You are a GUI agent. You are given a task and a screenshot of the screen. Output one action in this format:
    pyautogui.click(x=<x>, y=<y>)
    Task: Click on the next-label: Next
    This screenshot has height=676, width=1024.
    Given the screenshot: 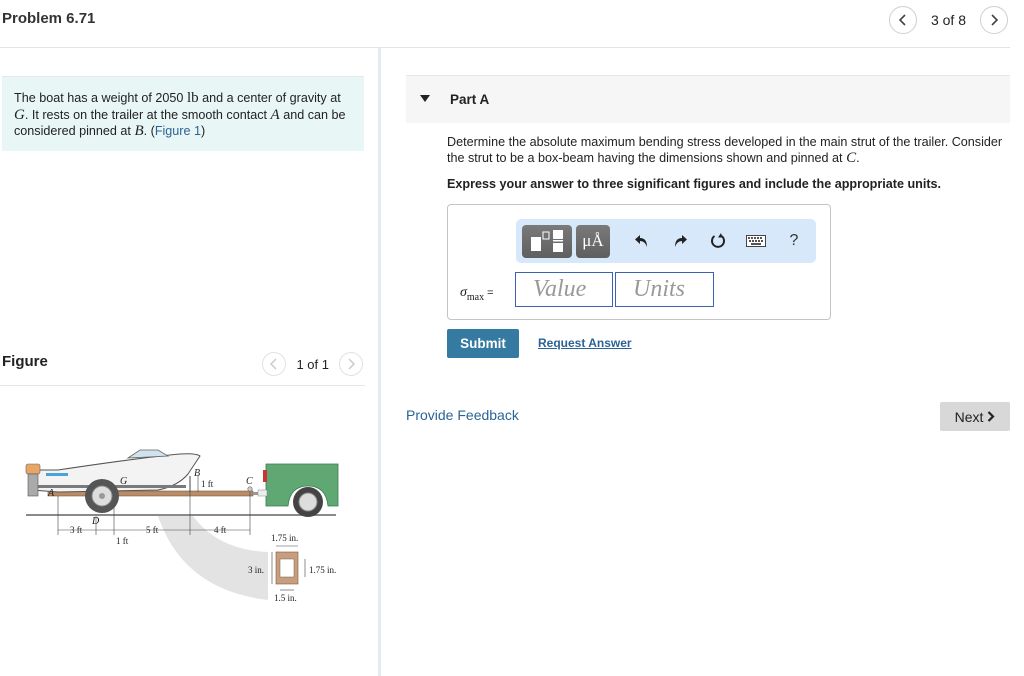 What is the action you would take?
    pyautogui.click(x=969, y=416)
    